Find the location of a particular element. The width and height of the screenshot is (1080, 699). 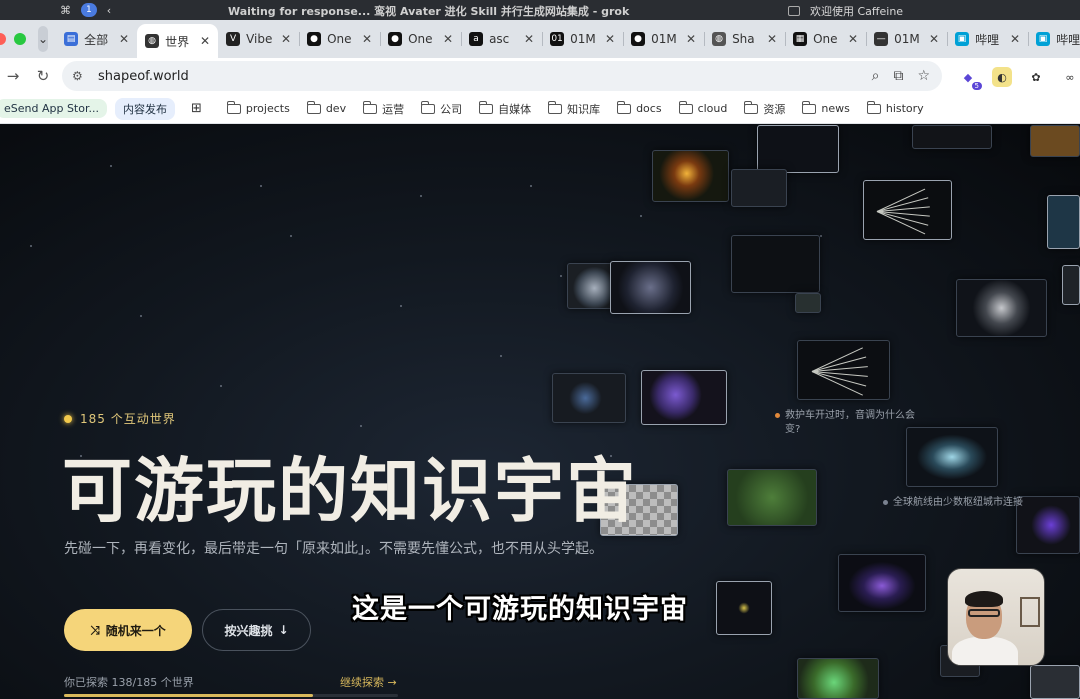

extension-gem-icon: ◆ 5 is located at coordinates (970, 78).